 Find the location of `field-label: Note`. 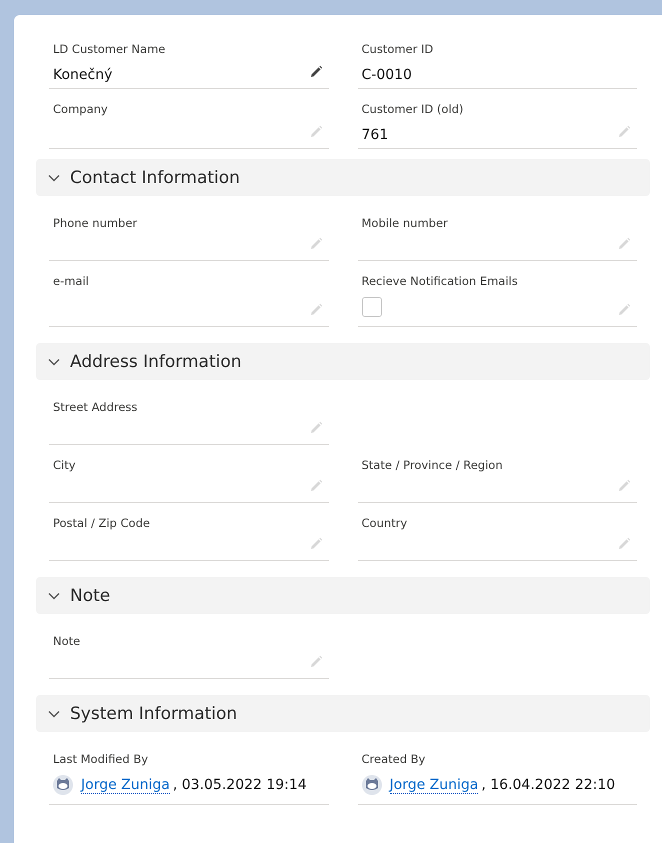

field-label: Note is located at coordinates (66, 641).